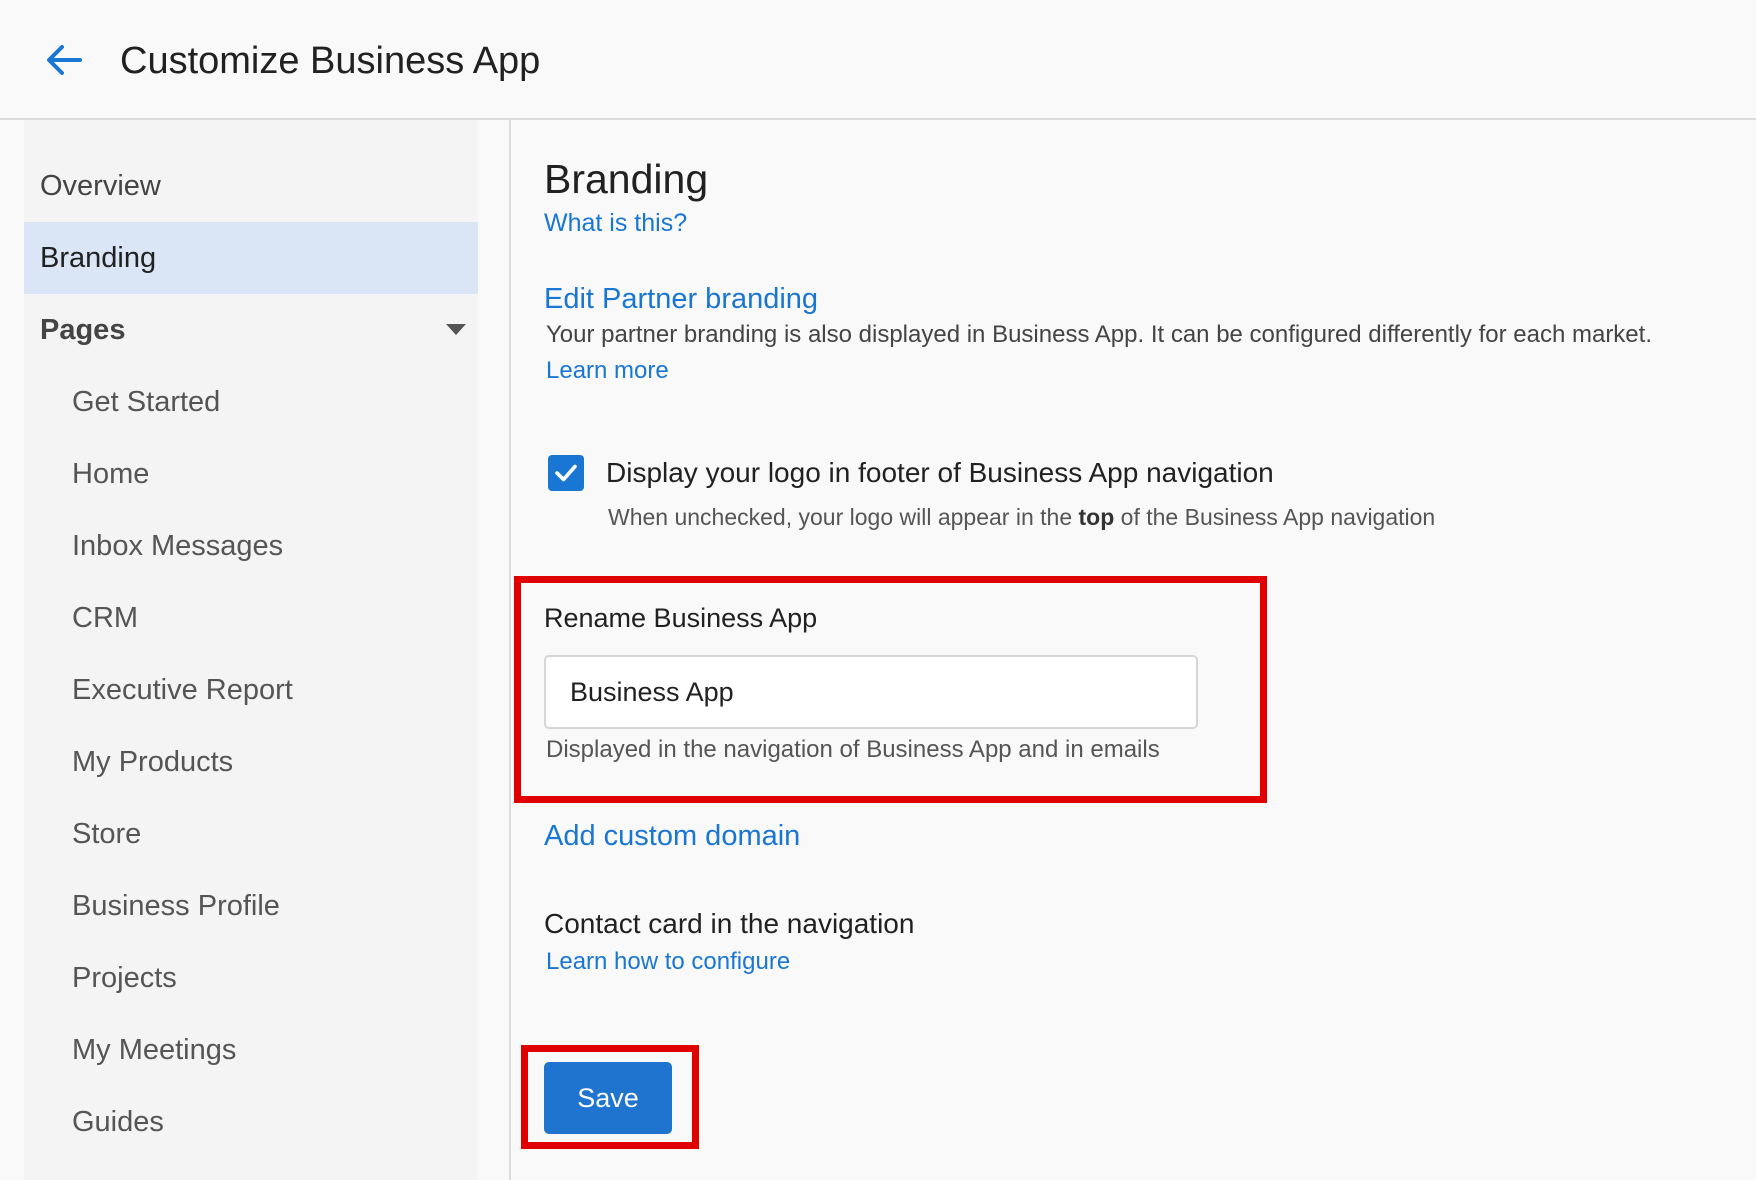 The height and width of the screenshot is (1180, 1756). What do you see at coordinates (251, 618) in the screenshot?
I see `sidebar-item-crm: CRM` at bounding box center [251, 618].